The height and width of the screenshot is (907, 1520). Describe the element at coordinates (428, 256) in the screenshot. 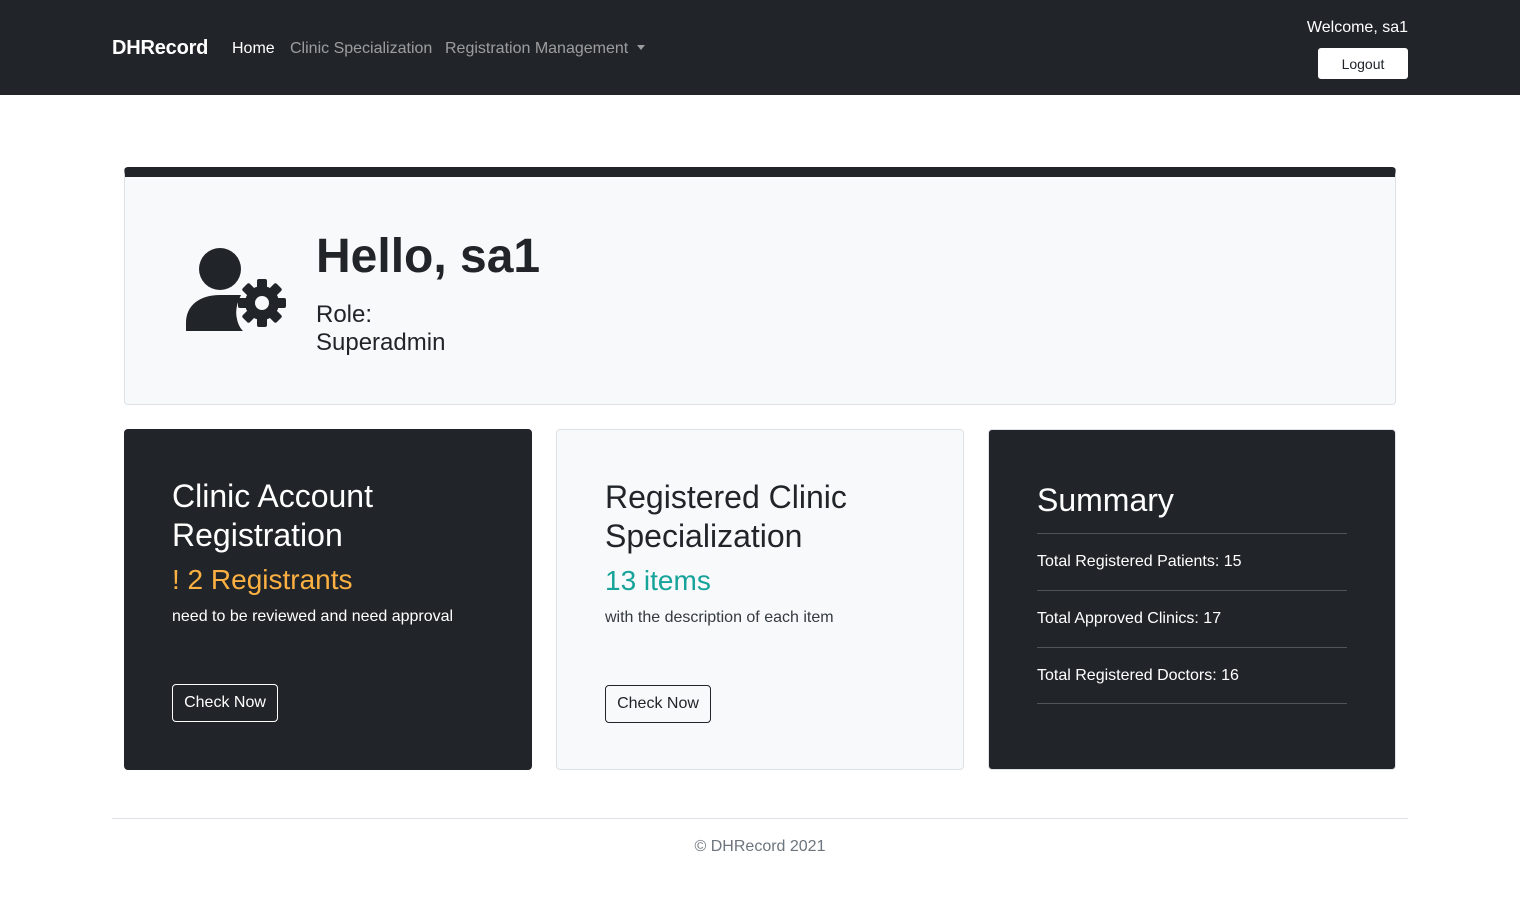

I see `greeting-title: Hello, sa1` at that location.